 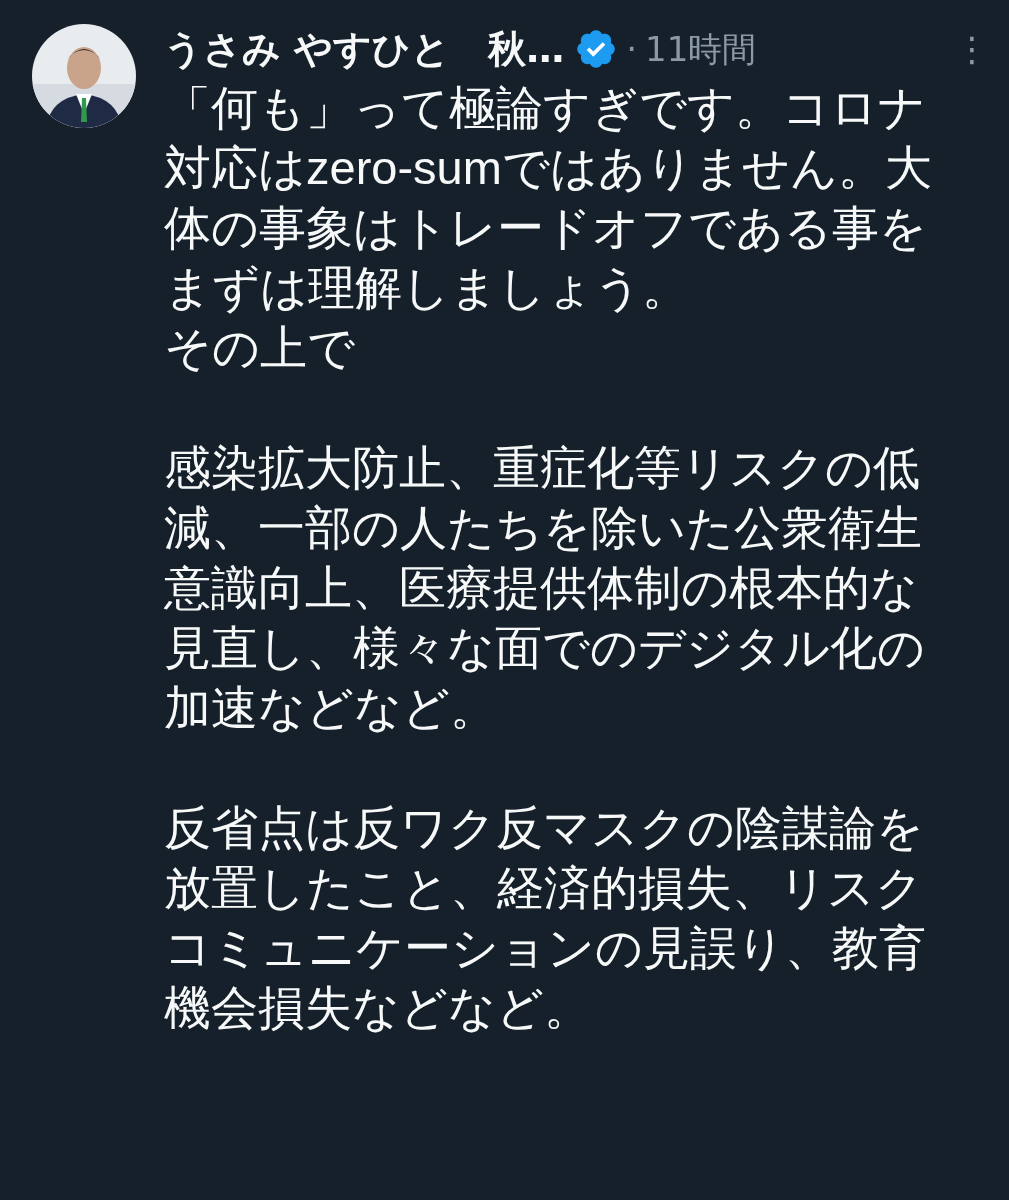 What do you see at coordinates (548, 198) in the screenshot?
I see `tweet-text: 「何も」って極論すぎです。コロナ対応はzero-sumではありません。大体の事象はトレードオフである事をまずは理解しましょう。` at bounding box center [548, 198].